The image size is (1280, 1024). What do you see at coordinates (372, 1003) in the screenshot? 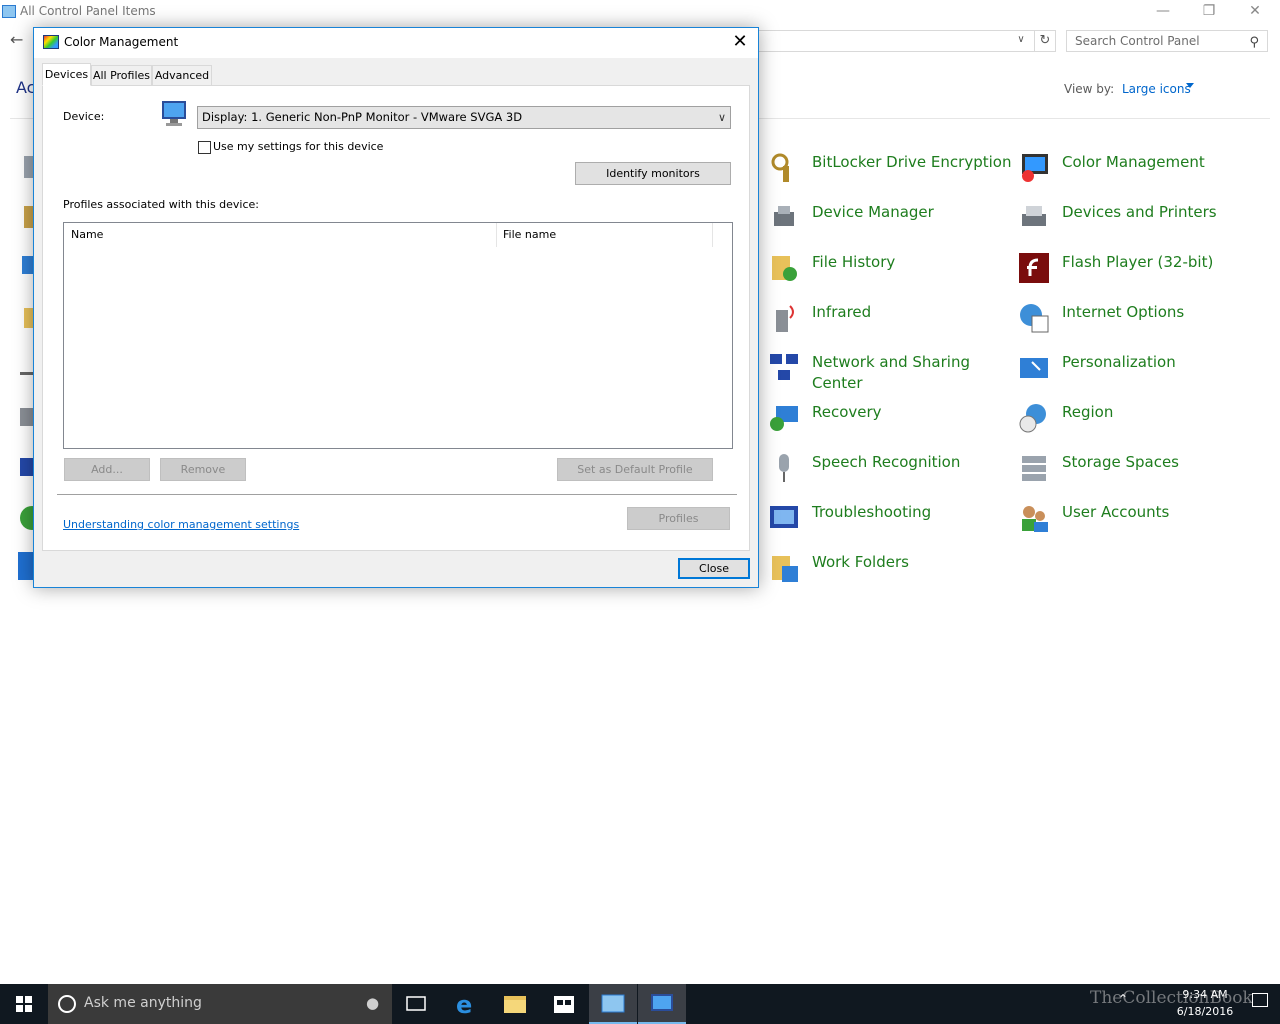
I see `microphone-icon: ●` at bounding box center [372, 1003].